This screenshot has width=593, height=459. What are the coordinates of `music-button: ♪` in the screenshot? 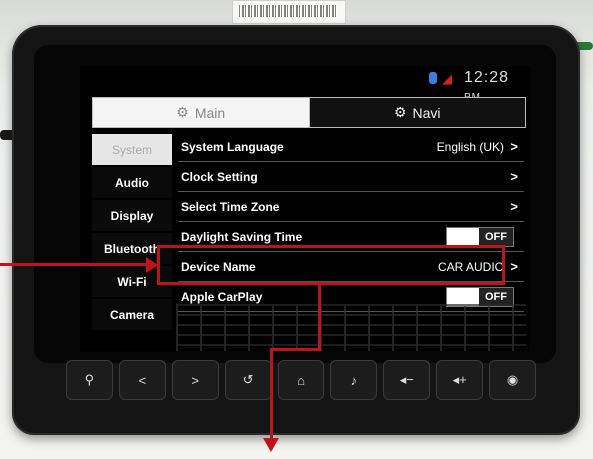 It's located at (354, 380).